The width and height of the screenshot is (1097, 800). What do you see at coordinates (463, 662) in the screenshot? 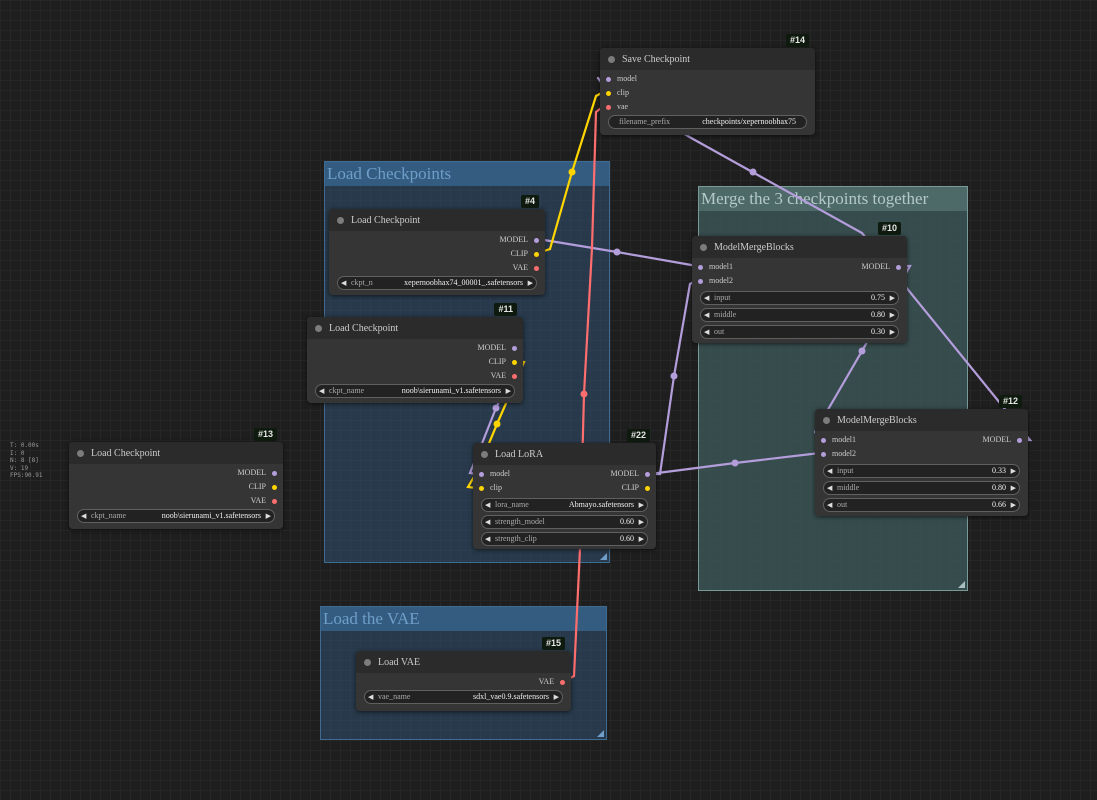
I see `node-header: Load VAE` at bounding box center [463, 662].